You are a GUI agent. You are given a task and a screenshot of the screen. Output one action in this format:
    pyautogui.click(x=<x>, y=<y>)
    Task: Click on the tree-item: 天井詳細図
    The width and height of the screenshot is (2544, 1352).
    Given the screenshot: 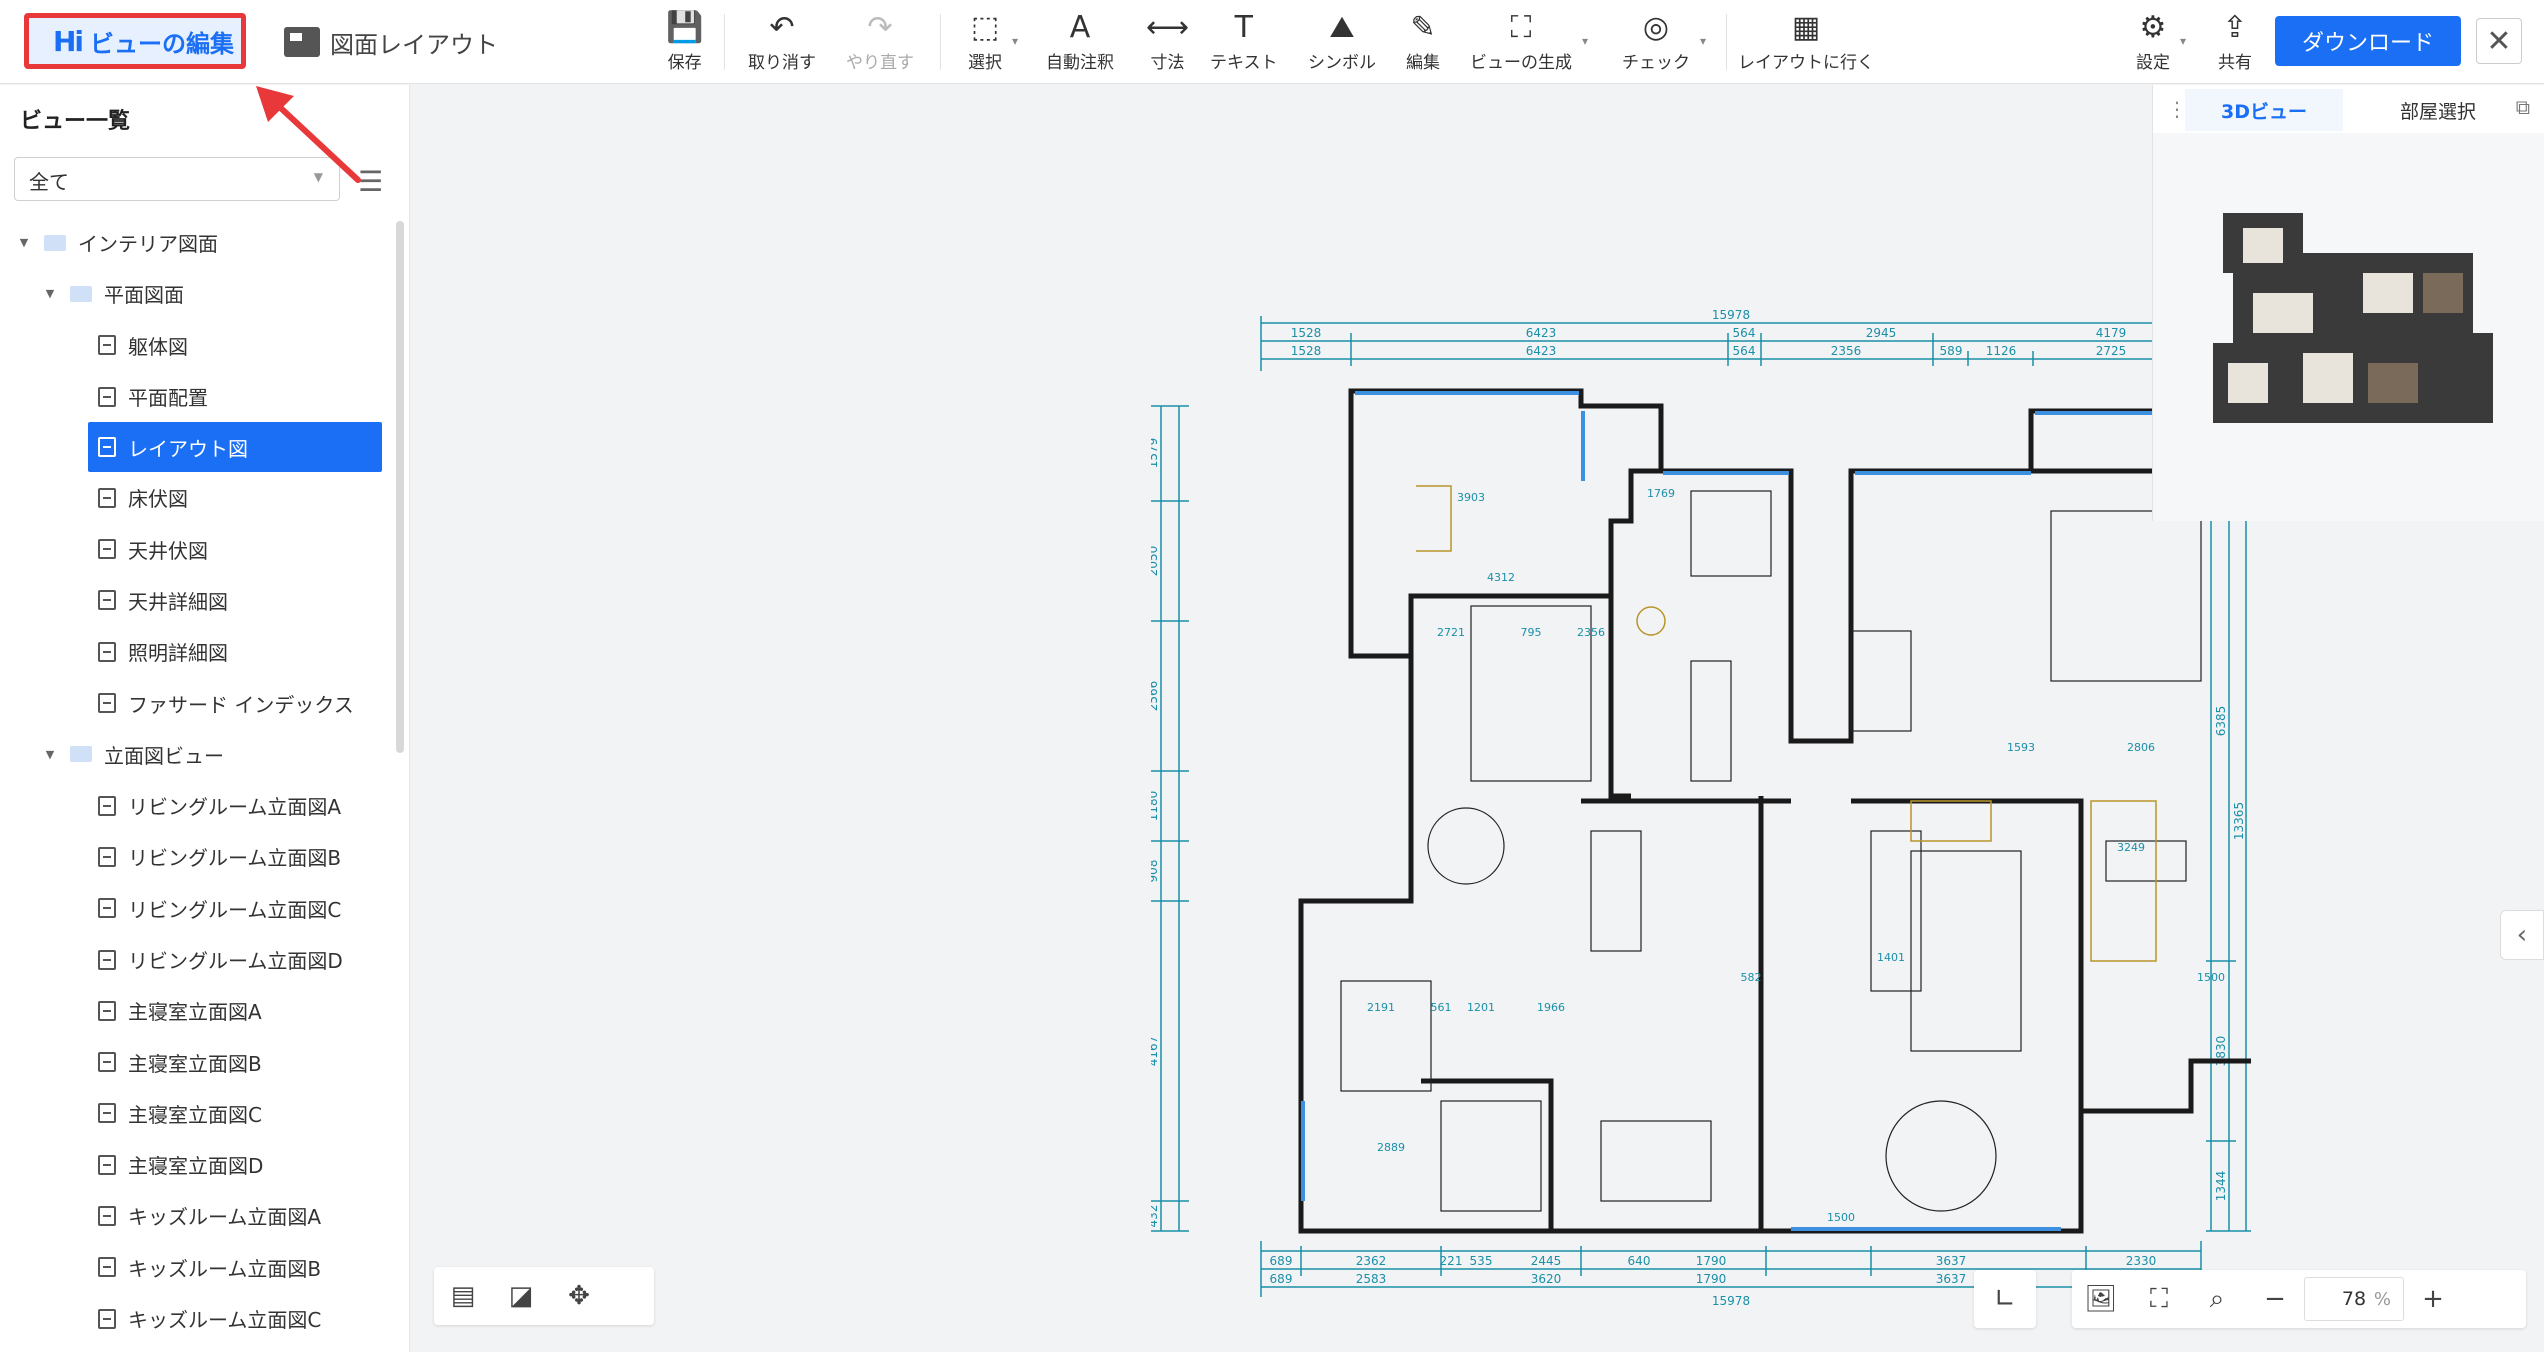 What is the action you would take?
    pyautogui.click(x=199, y=600)
    